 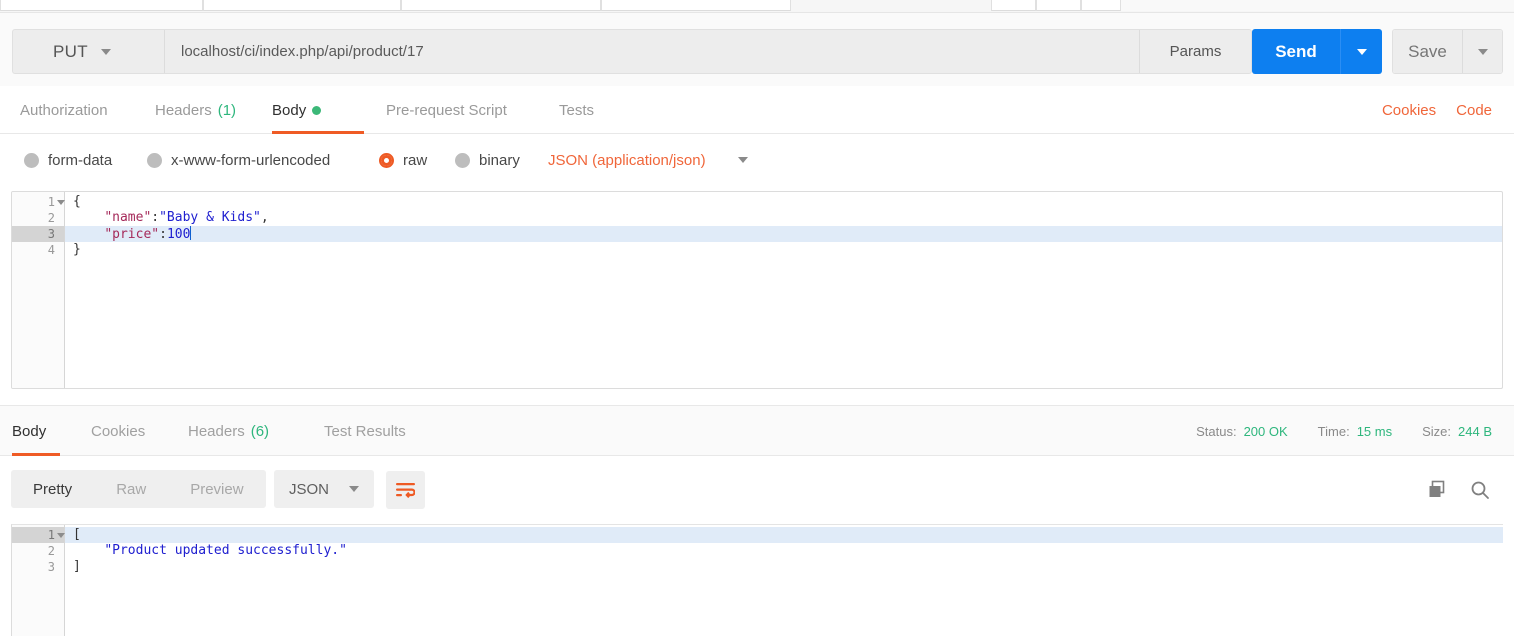 I want to click on request-tab-label: Tests, so click(x=577, y=110).